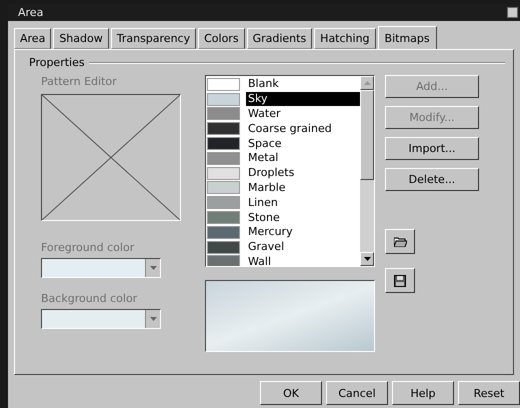 The width and height of the screenshot is (520, 408). What do you see at coordinates (303, 158) in the screenshot?
I see `bitmap-list-item: Metal` at bounding box center [303, 158].